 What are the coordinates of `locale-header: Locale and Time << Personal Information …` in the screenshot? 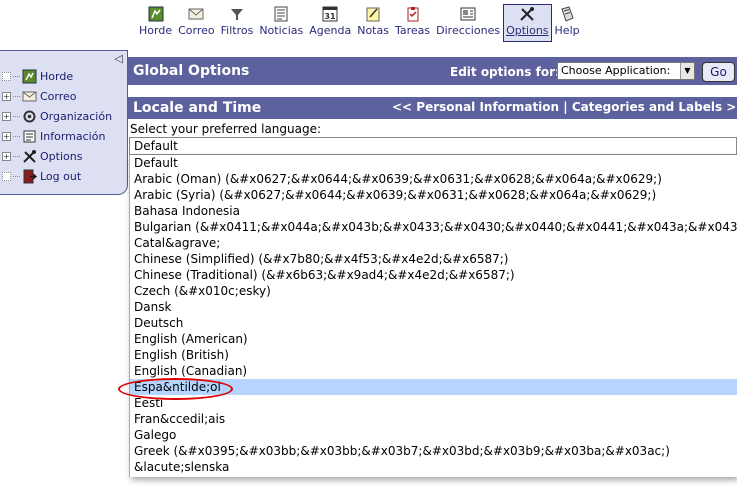 It's located at (432, 108).